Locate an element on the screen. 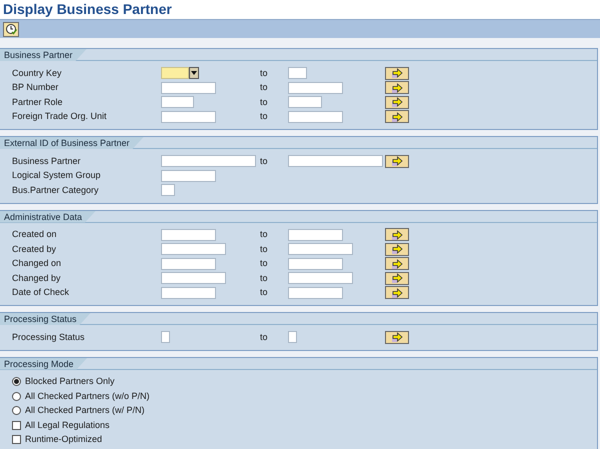 The width and height of the screenshot is (600, 449). field-label: Country Key is located at coordinates (37, 73).